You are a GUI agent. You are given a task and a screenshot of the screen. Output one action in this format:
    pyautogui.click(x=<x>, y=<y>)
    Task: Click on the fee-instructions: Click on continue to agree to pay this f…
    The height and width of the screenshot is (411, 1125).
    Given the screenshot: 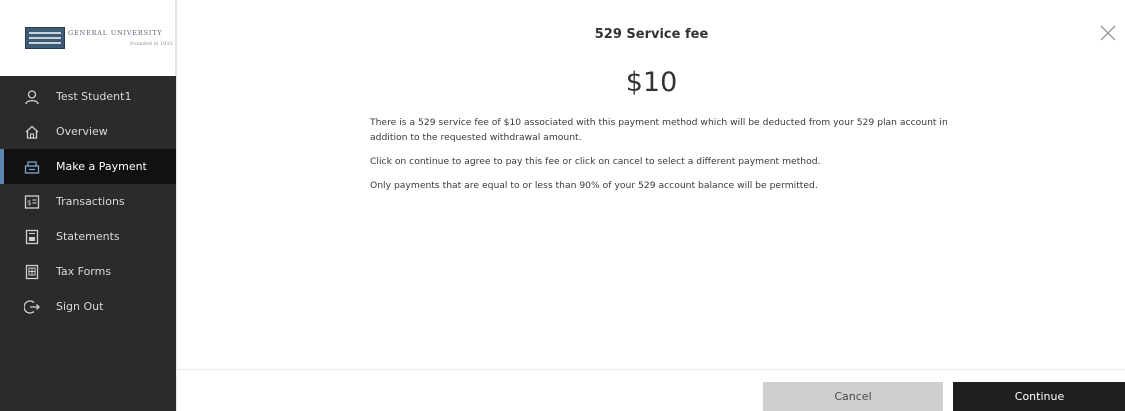 What is the action you would take?
    pyautogui.click(x=595, y=161)
    